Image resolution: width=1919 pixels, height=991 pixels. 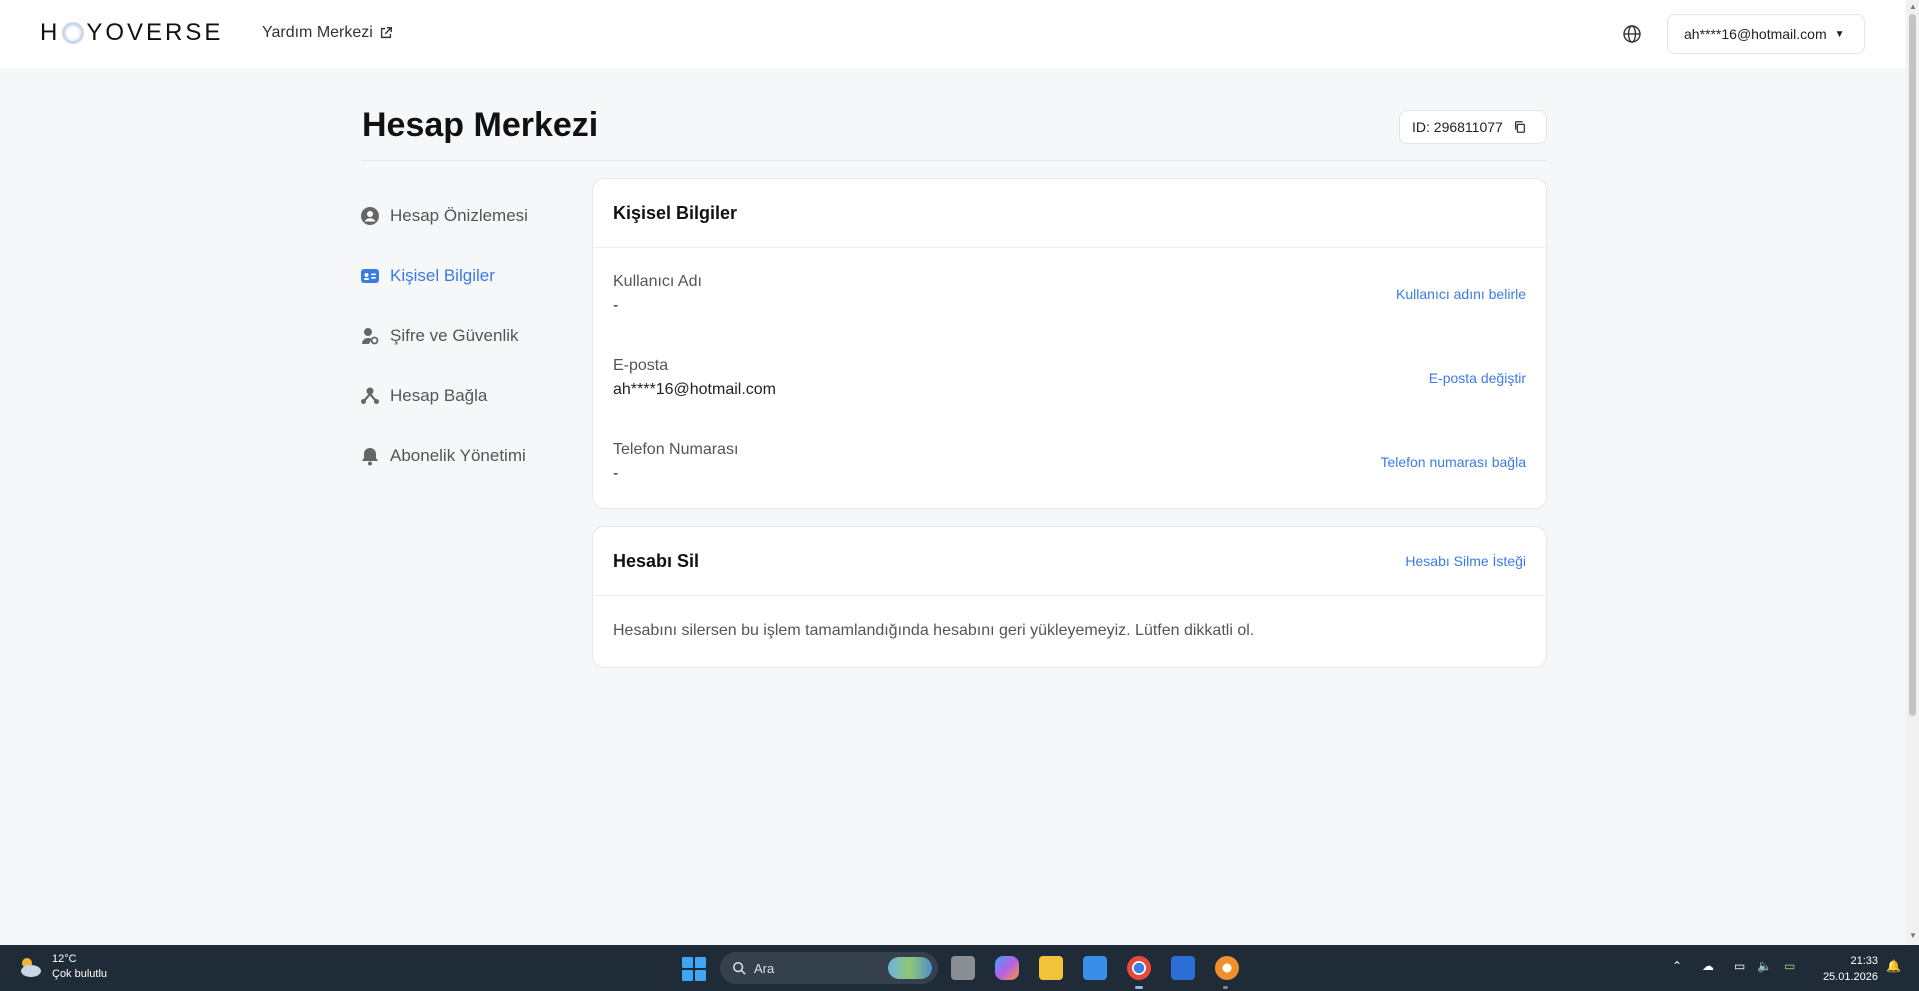 I want to click on chrome-active-indicator, so click(x=1139, y=987).